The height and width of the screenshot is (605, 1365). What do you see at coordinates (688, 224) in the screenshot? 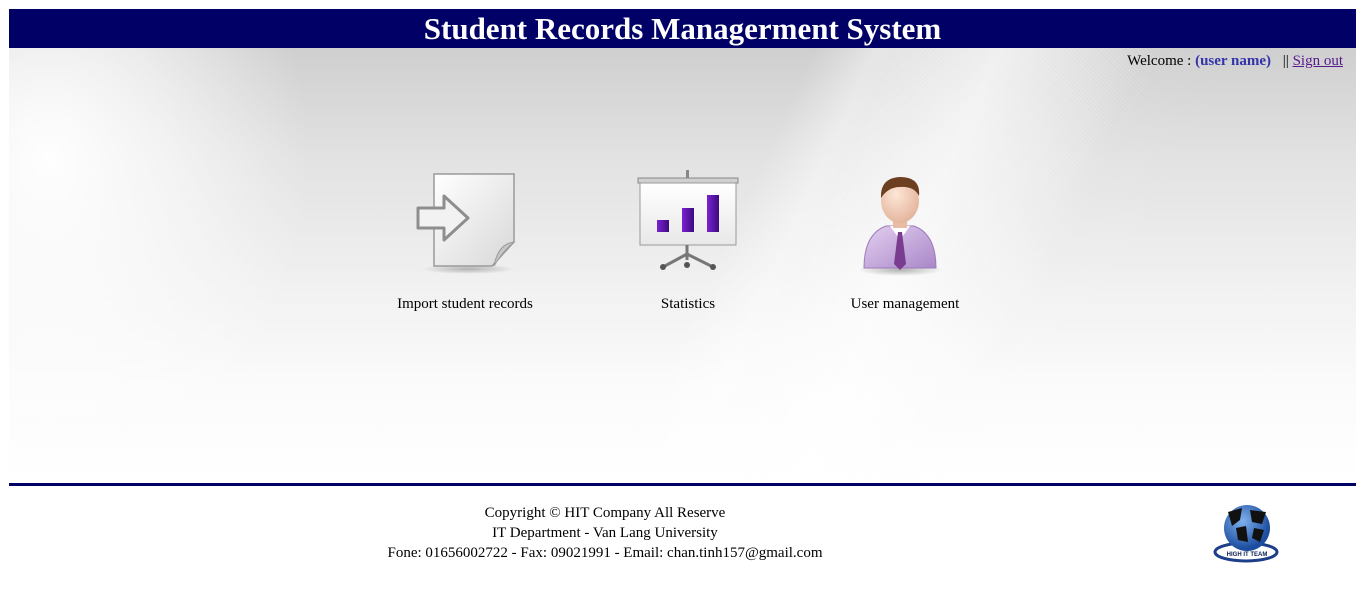
I see `statistics-chart-icon` at bounding box center [688, 224].